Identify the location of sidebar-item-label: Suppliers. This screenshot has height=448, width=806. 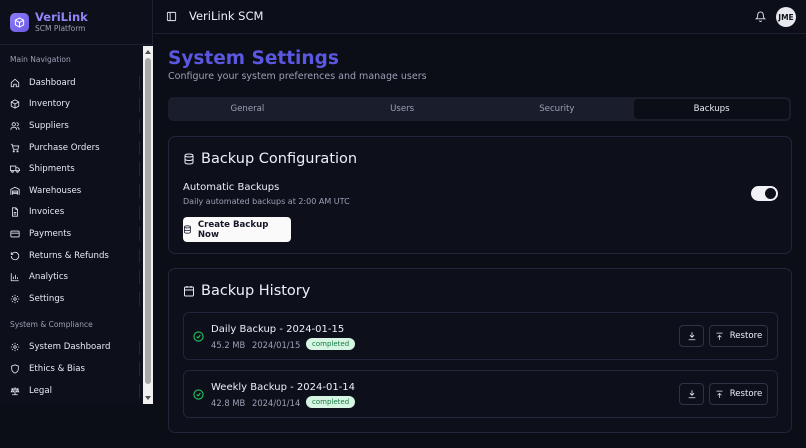
(49, 125).